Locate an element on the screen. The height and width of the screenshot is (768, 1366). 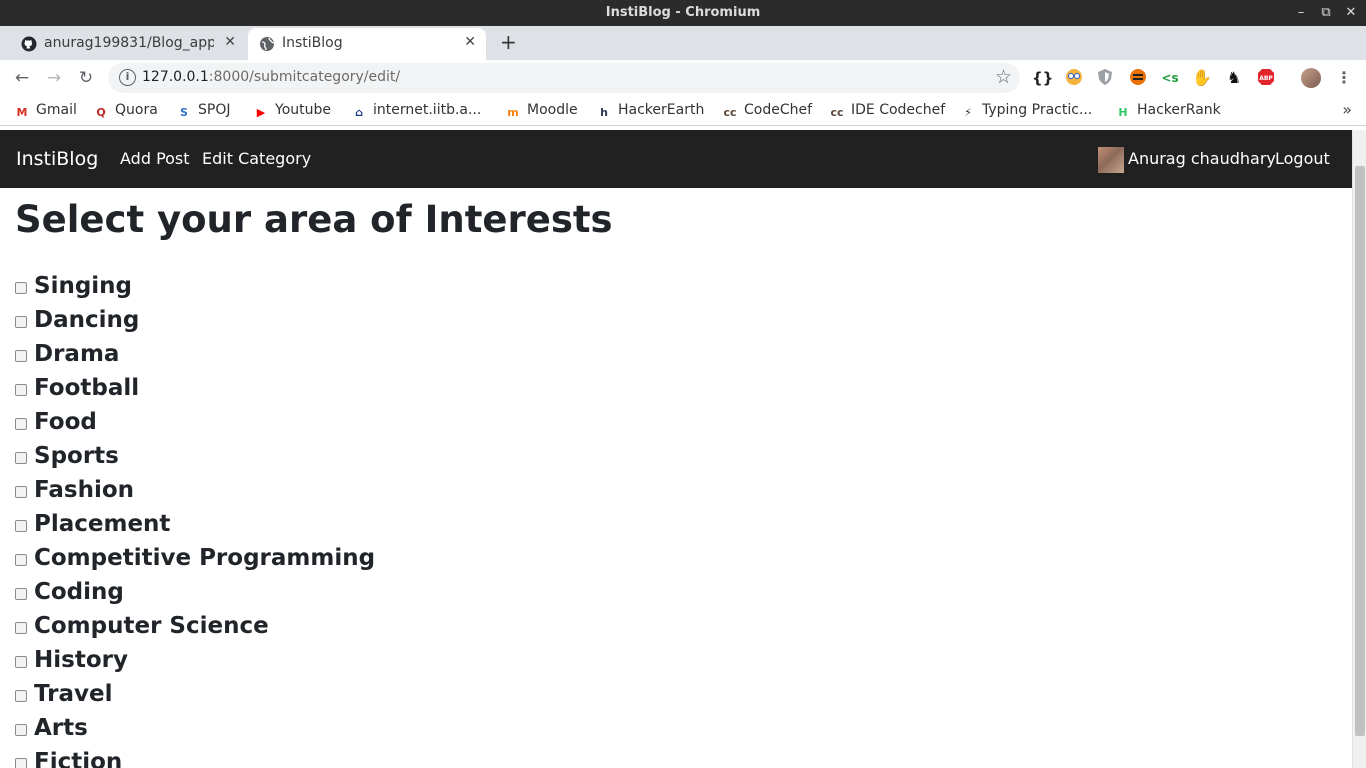
bookmark-label: SPOJ is located at coordinates (214, 110).